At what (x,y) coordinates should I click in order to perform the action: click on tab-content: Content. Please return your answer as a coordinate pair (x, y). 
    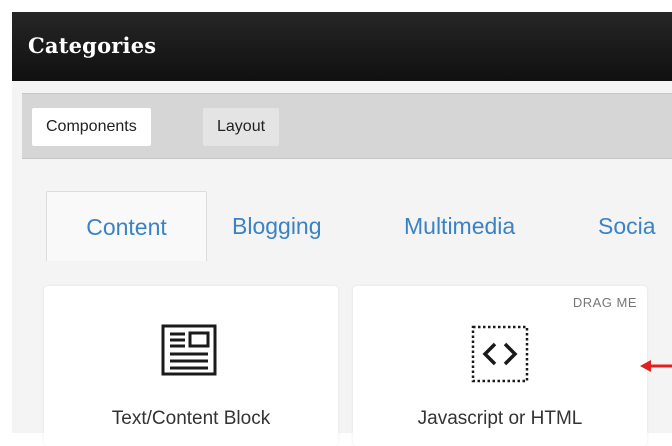
    Looking at the image, I should click on (126, 226).